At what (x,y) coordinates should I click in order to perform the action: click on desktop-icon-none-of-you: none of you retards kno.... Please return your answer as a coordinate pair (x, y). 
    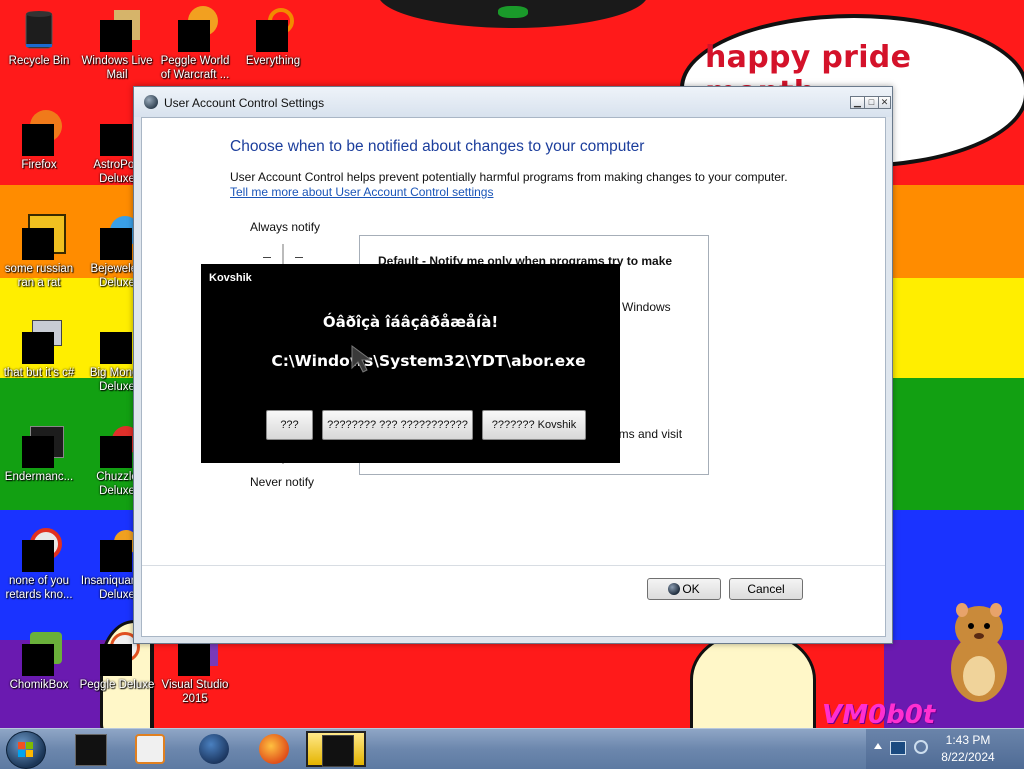
    Looking at the image, I should click on (39, 564).